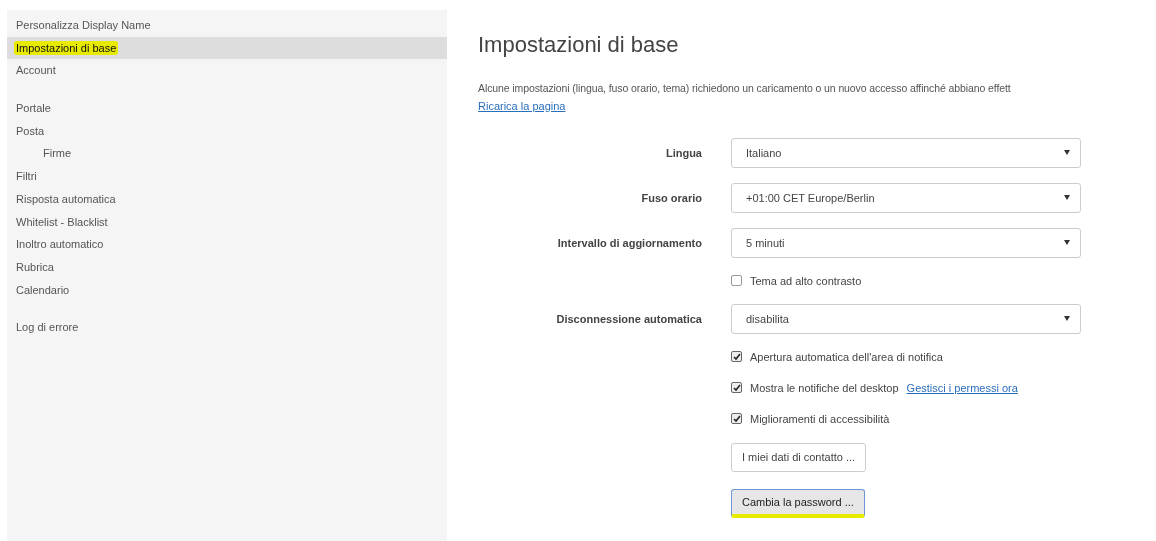  Describe the element at coordinates (629, 242) in the screenshot. I see `field-label: Intervallo di aggiornamento` at that location.